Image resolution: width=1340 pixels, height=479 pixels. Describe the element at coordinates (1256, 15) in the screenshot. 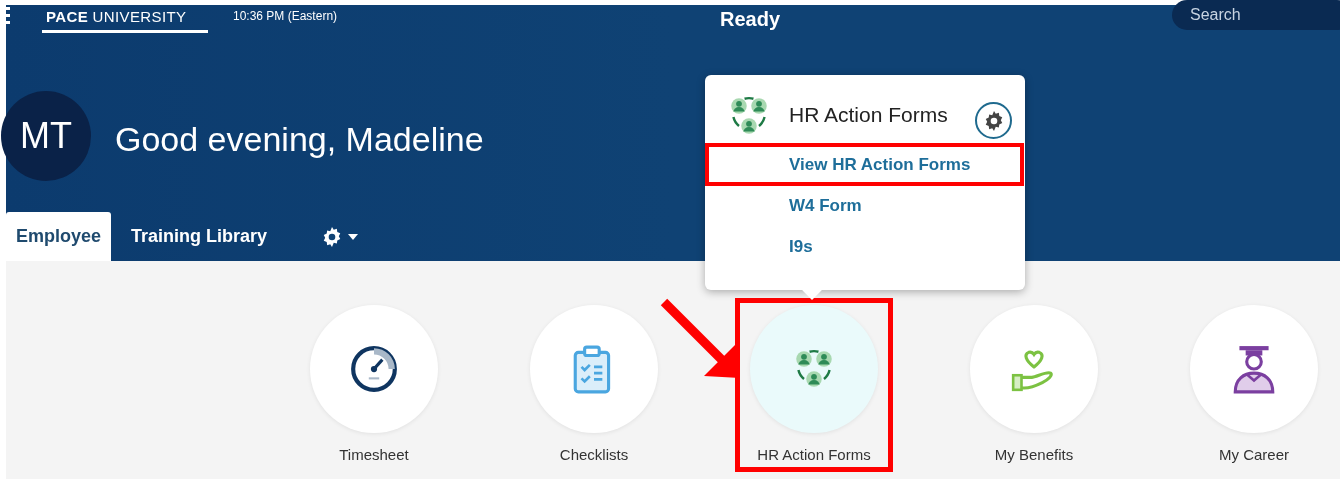

I see `search-field: Search` at that location.